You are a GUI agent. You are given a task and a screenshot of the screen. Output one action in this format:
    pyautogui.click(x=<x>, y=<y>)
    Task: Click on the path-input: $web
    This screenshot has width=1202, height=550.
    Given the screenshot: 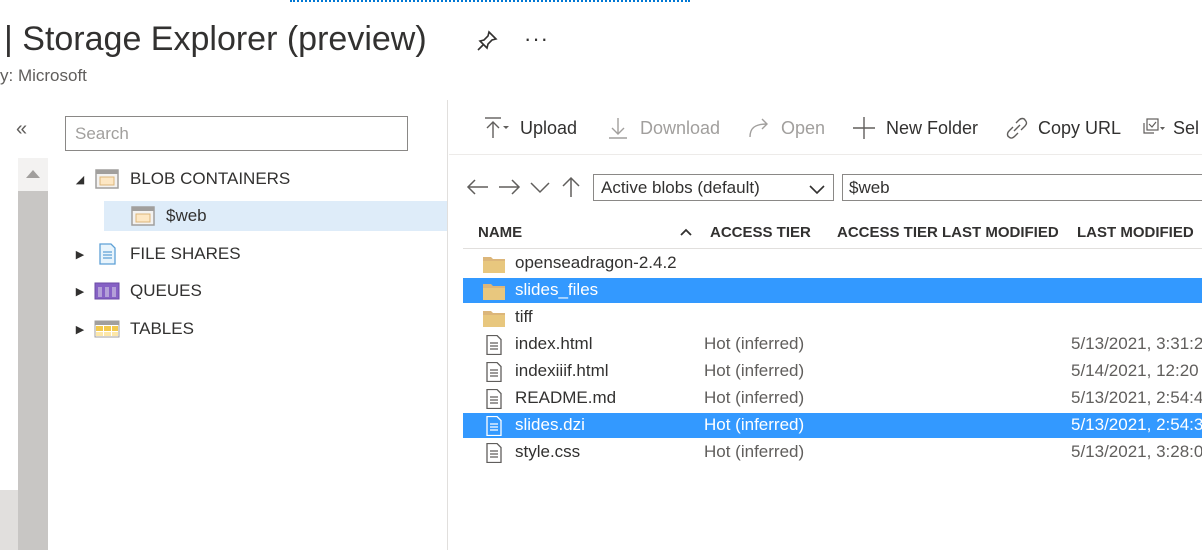 What is the action you would take?
    pyautogui.click(x=1022, y=187)
    